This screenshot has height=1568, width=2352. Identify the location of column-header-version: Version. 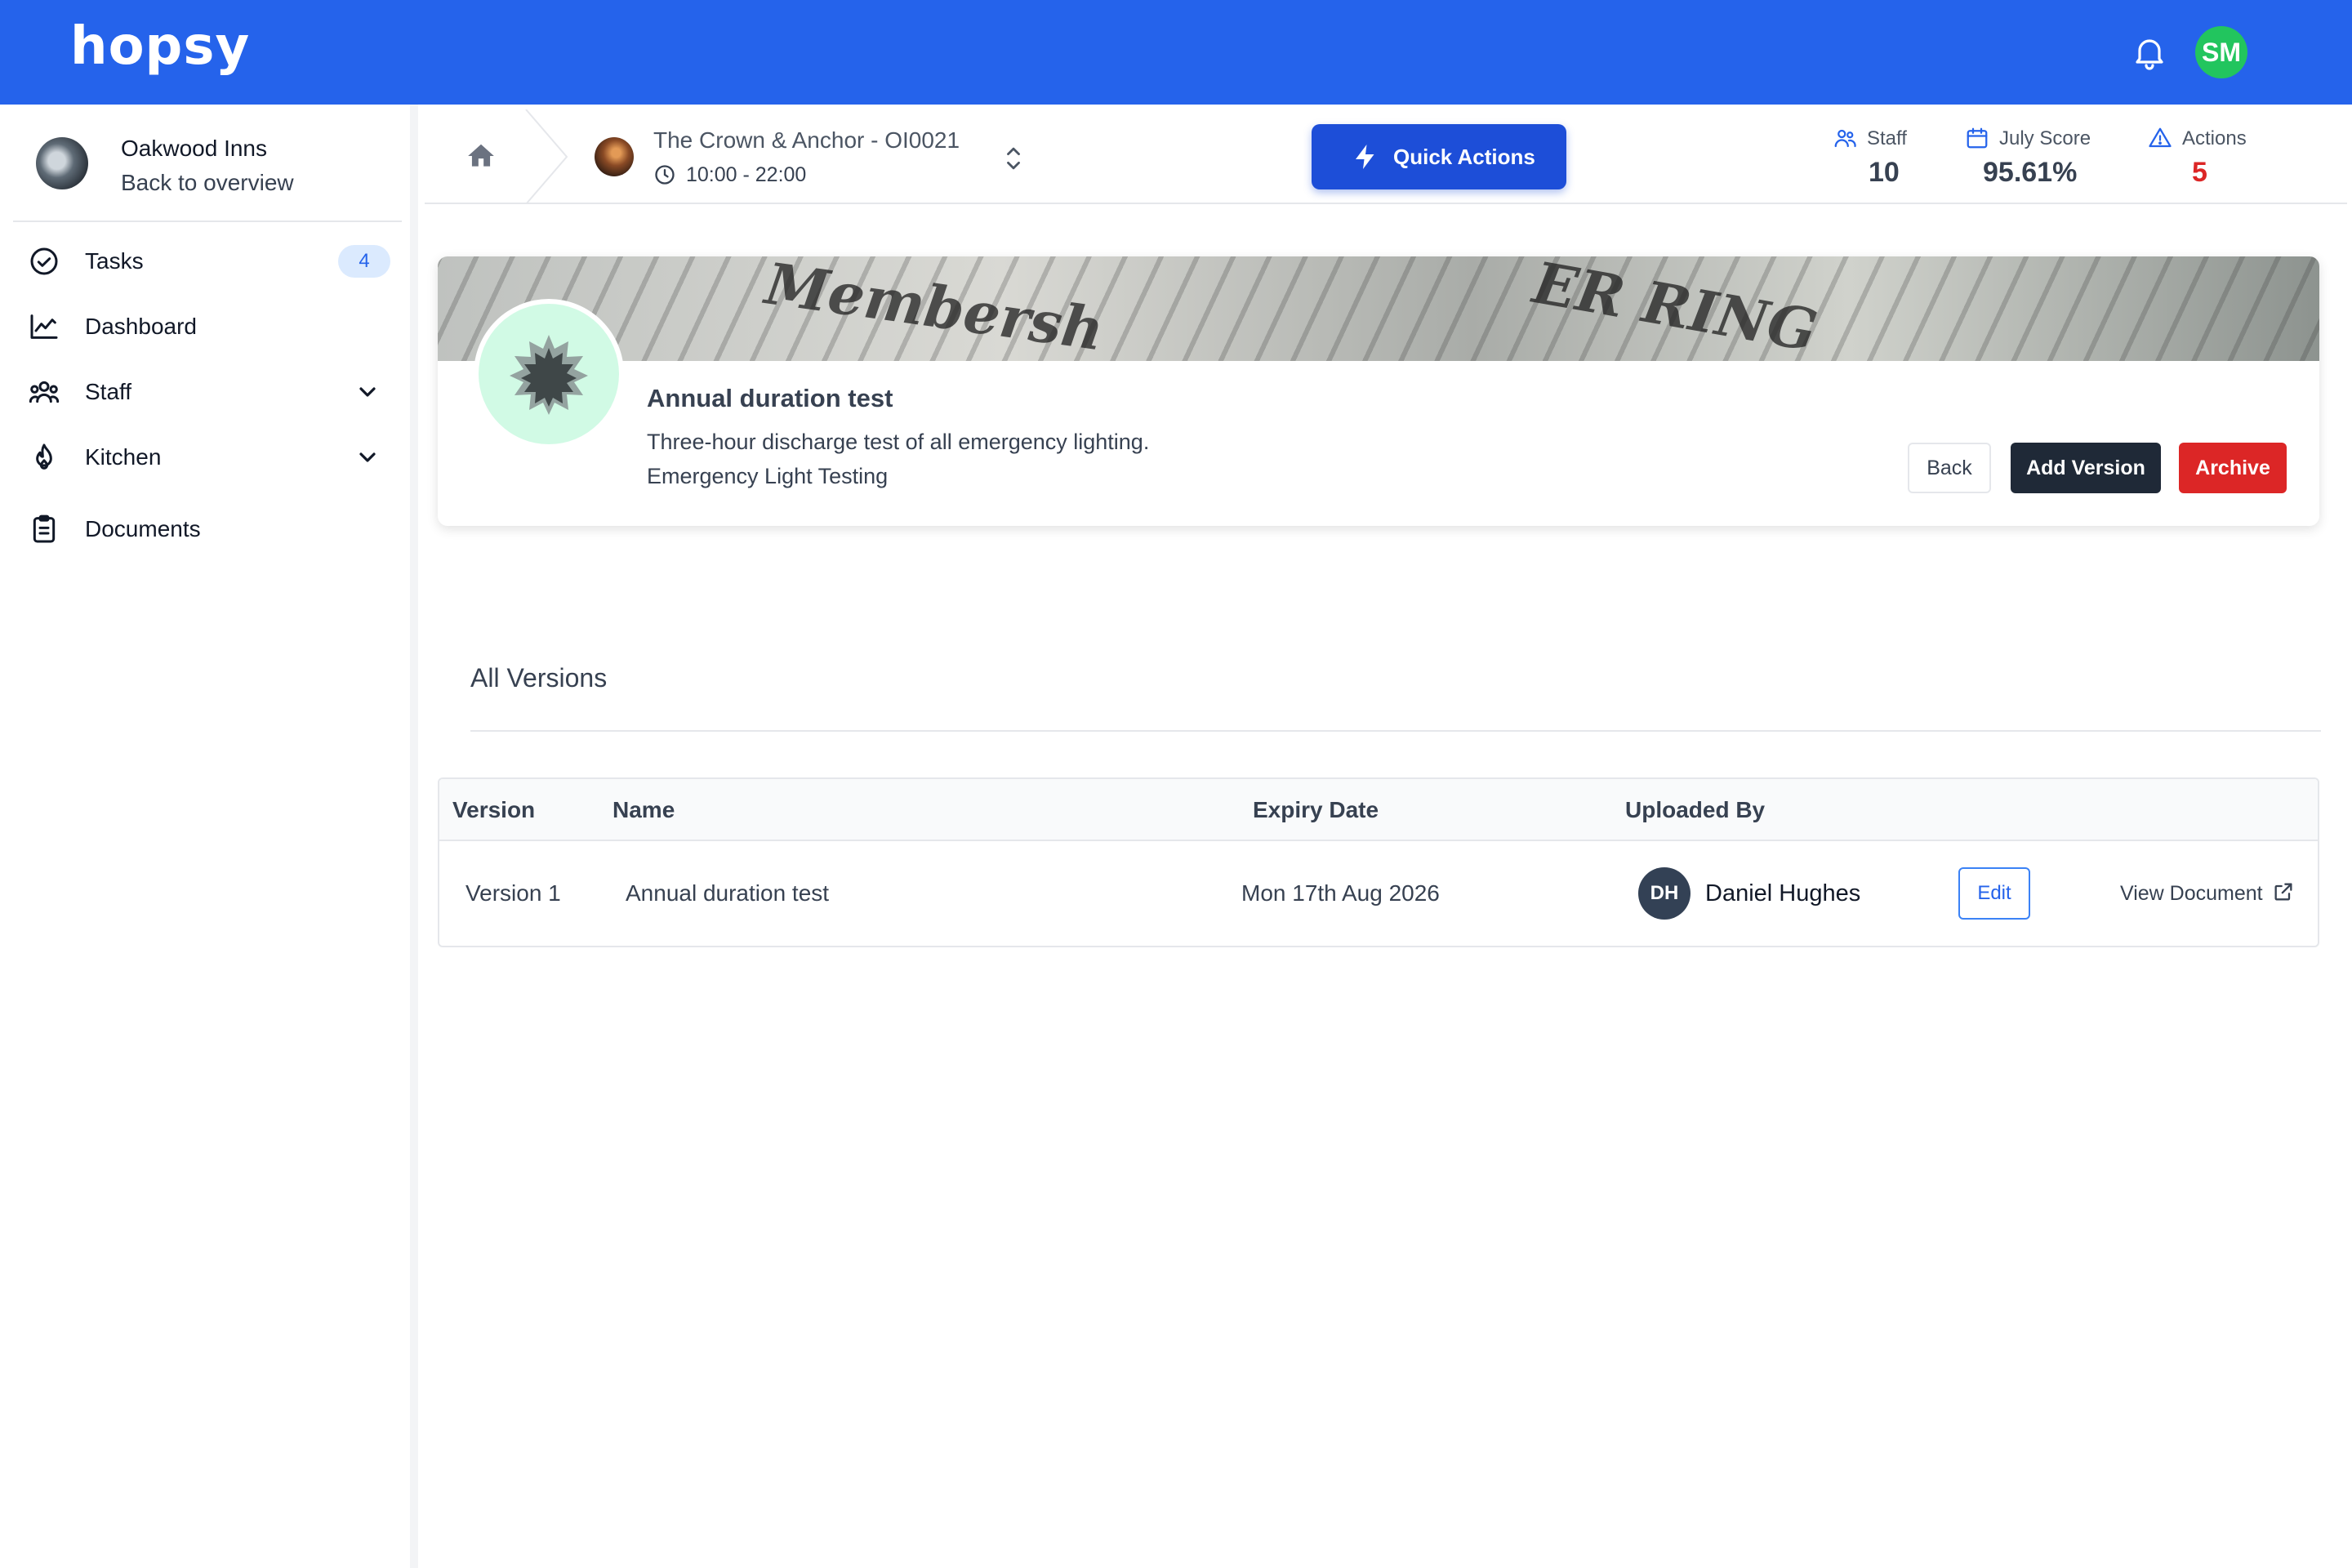
(494, 809).